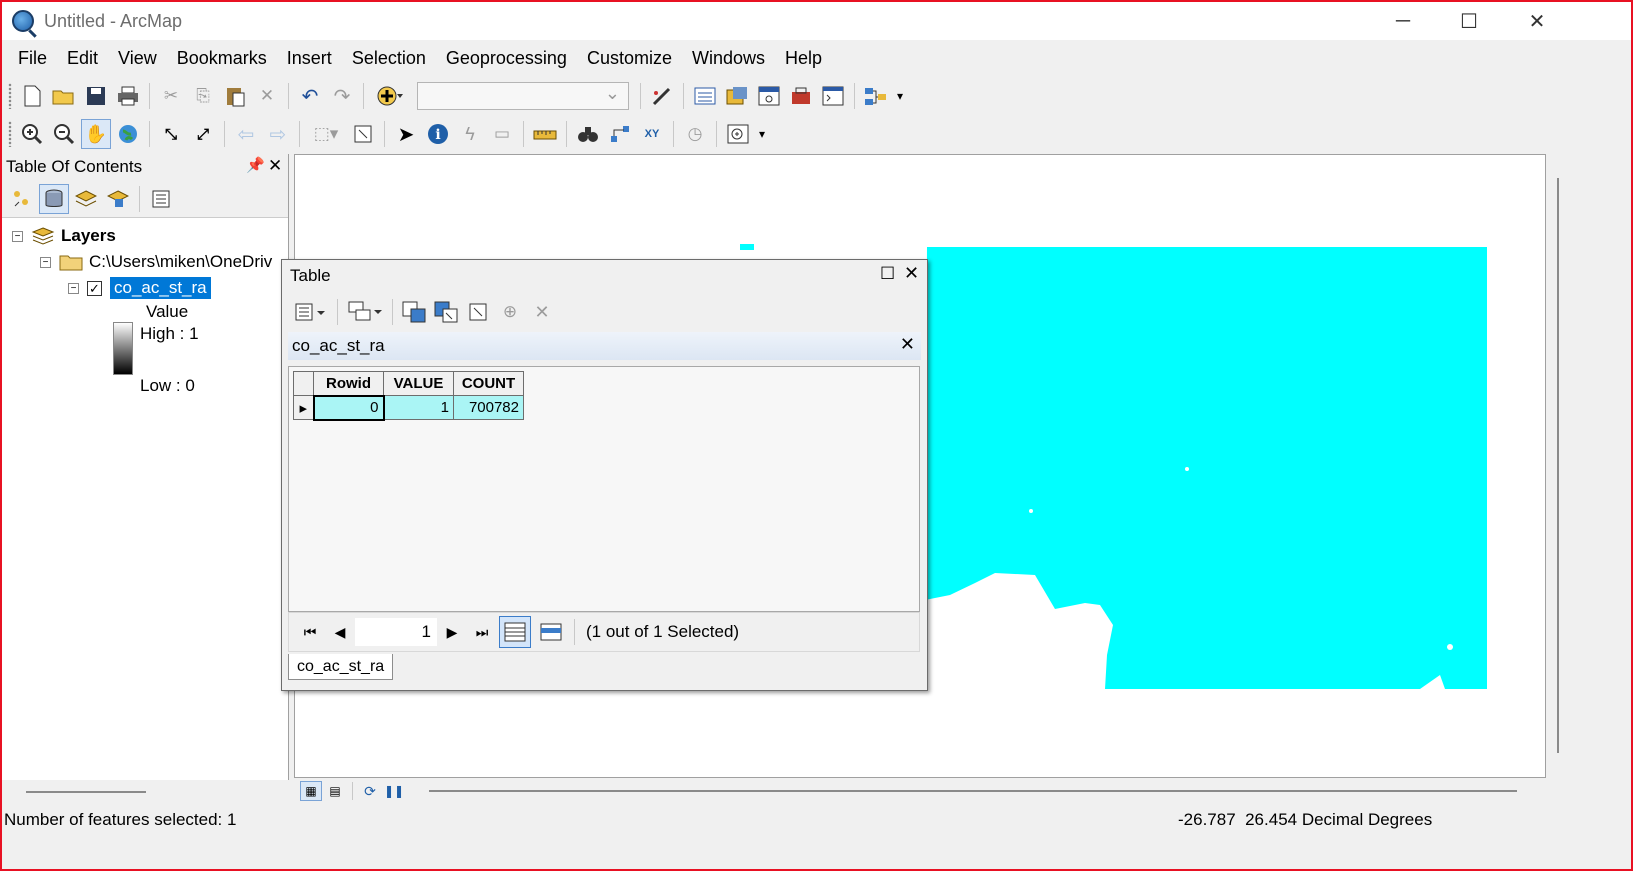  Describe the element at coordinates (1469, 21) in the screenshot. I see `maximize-button: ☐` at that location.